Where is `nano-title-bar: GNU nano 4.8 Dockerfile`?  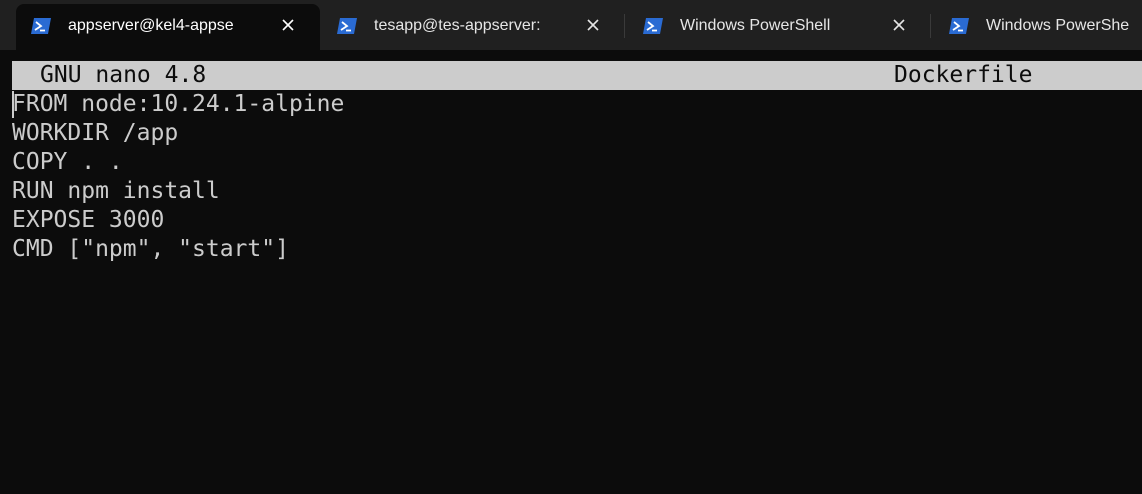 nano-title-bar: GNU nano 4.8 Dockerfile is located at coordinates (577, 75).